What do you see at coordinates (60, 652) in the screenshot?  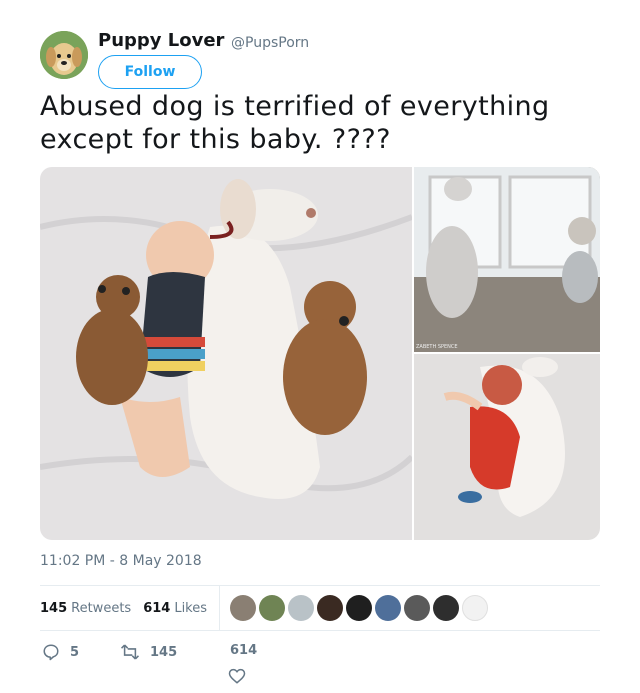 I see `reply-button: 5` at bounding box center [60, 652].